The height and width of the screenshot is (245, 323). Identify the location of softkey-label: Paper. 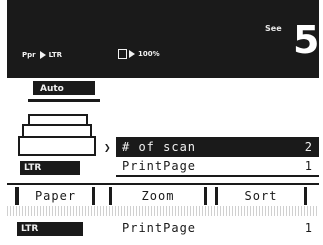
(55, 196).